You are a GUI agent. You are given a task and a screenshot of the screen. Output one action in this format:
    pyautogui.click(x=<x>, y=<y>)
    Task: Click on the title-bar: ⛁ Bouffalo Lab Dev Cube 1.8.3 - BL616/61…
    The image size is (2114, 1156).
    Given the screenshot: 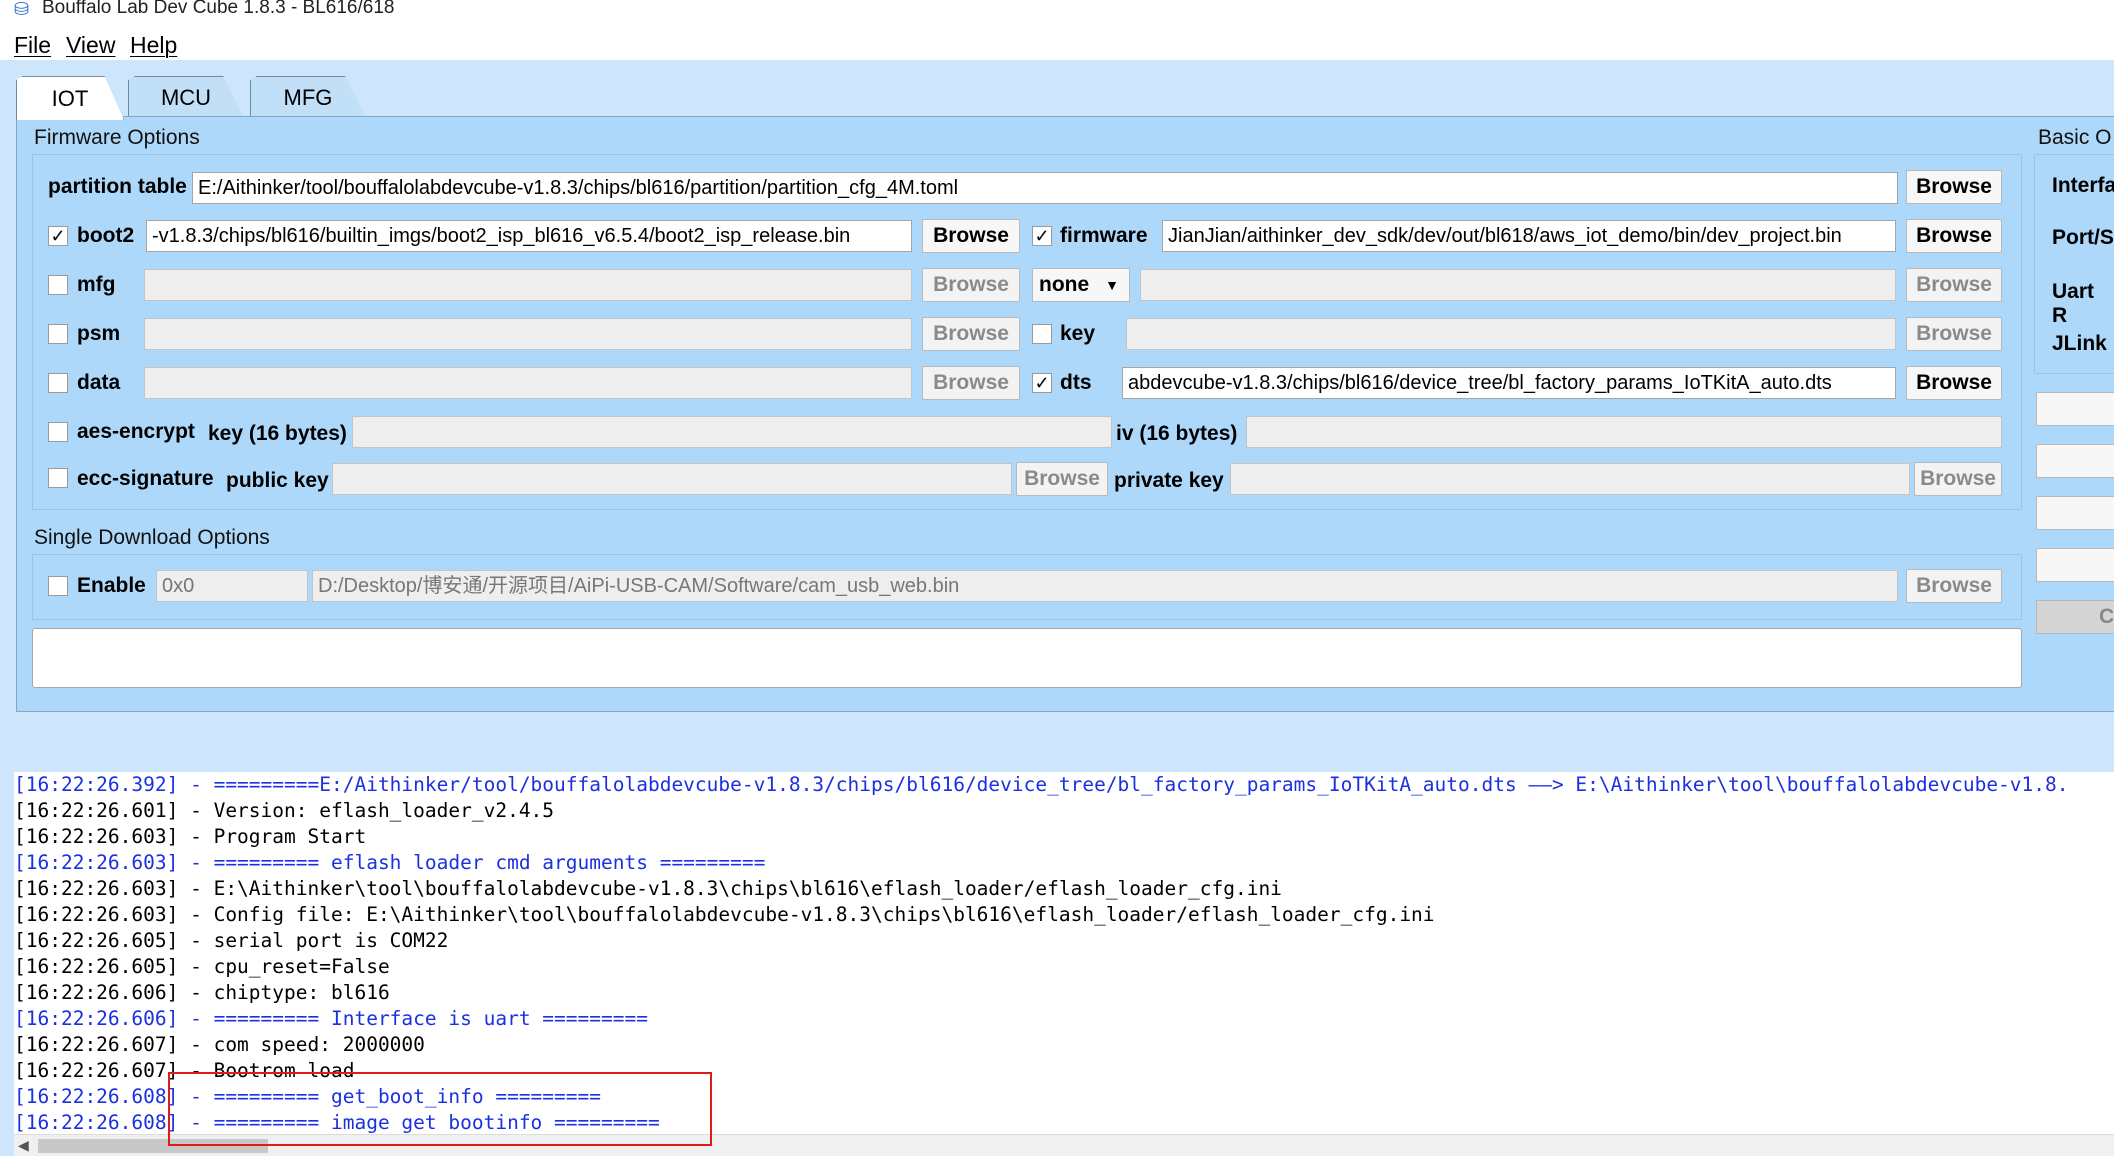 What is the action you would take?
    pyautogui.click(x=1057, y=11)
    